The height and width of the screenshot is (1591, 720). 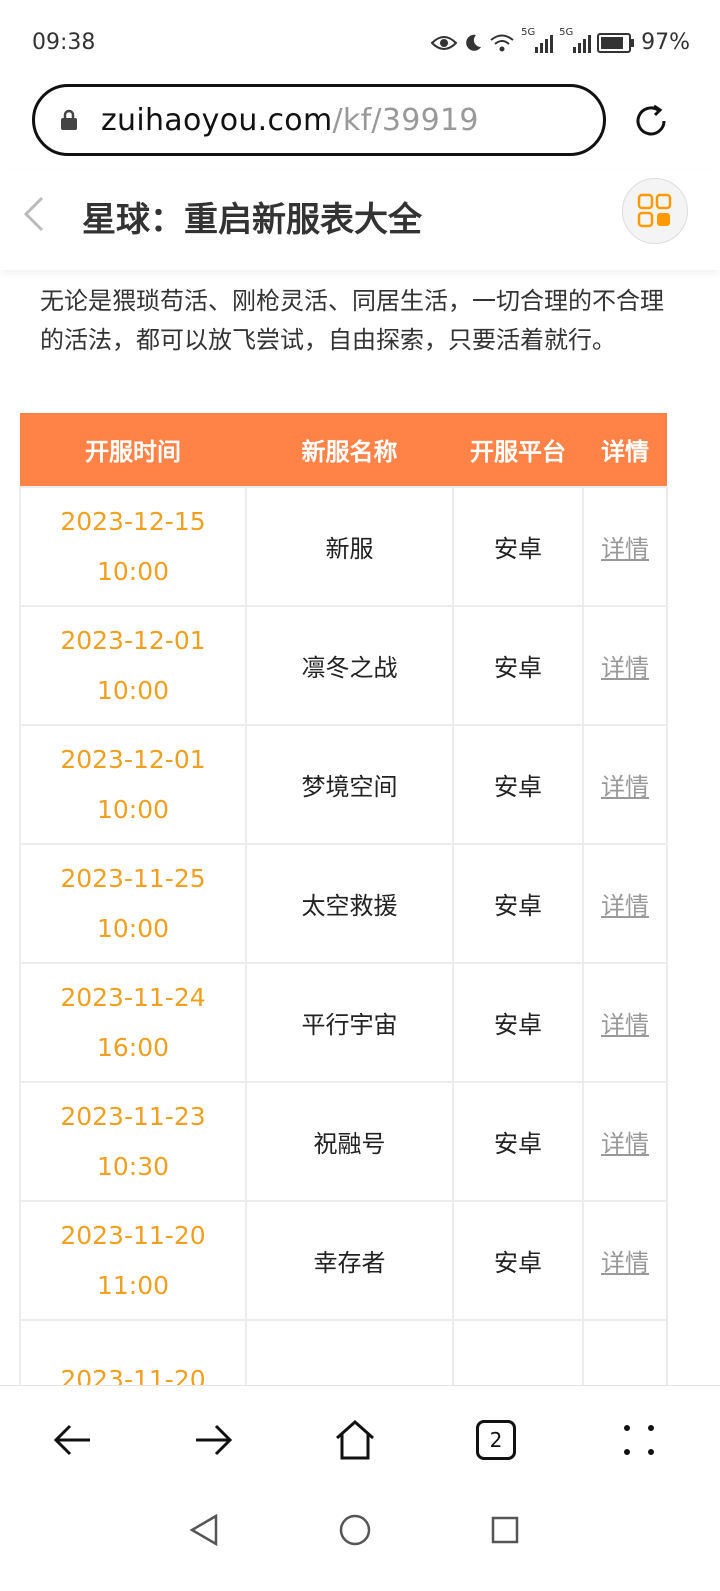 I want to click on server-name-cell: 凛冬之战, so click(x=349, y=665).